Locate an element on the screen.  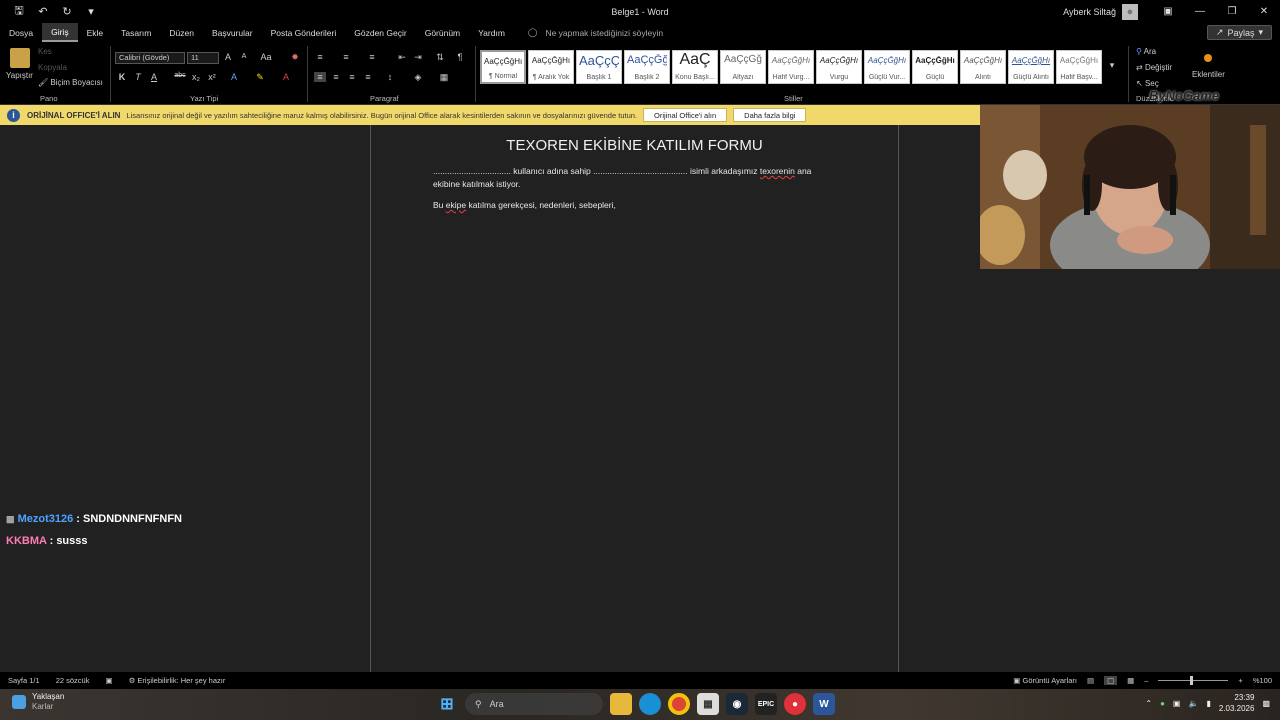
edge-icon is located at coordinates (650, 704).